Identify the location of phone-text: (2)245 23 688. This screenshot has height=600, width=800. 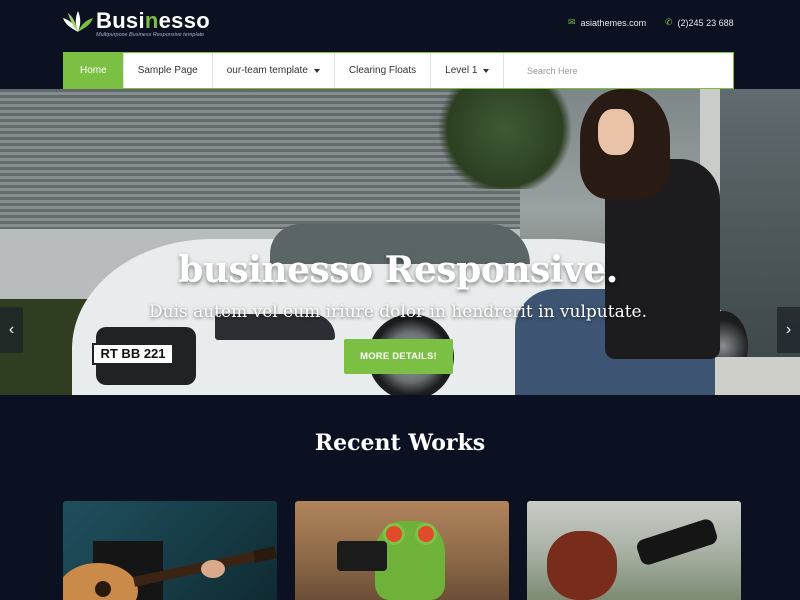
(705, 22).